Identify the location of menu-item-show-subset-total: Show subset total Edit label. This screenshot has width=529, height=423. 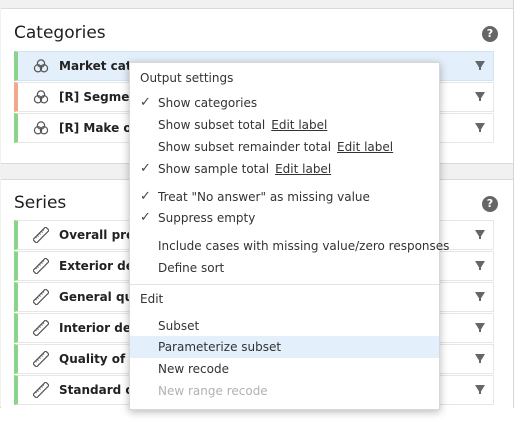
(284, 125).